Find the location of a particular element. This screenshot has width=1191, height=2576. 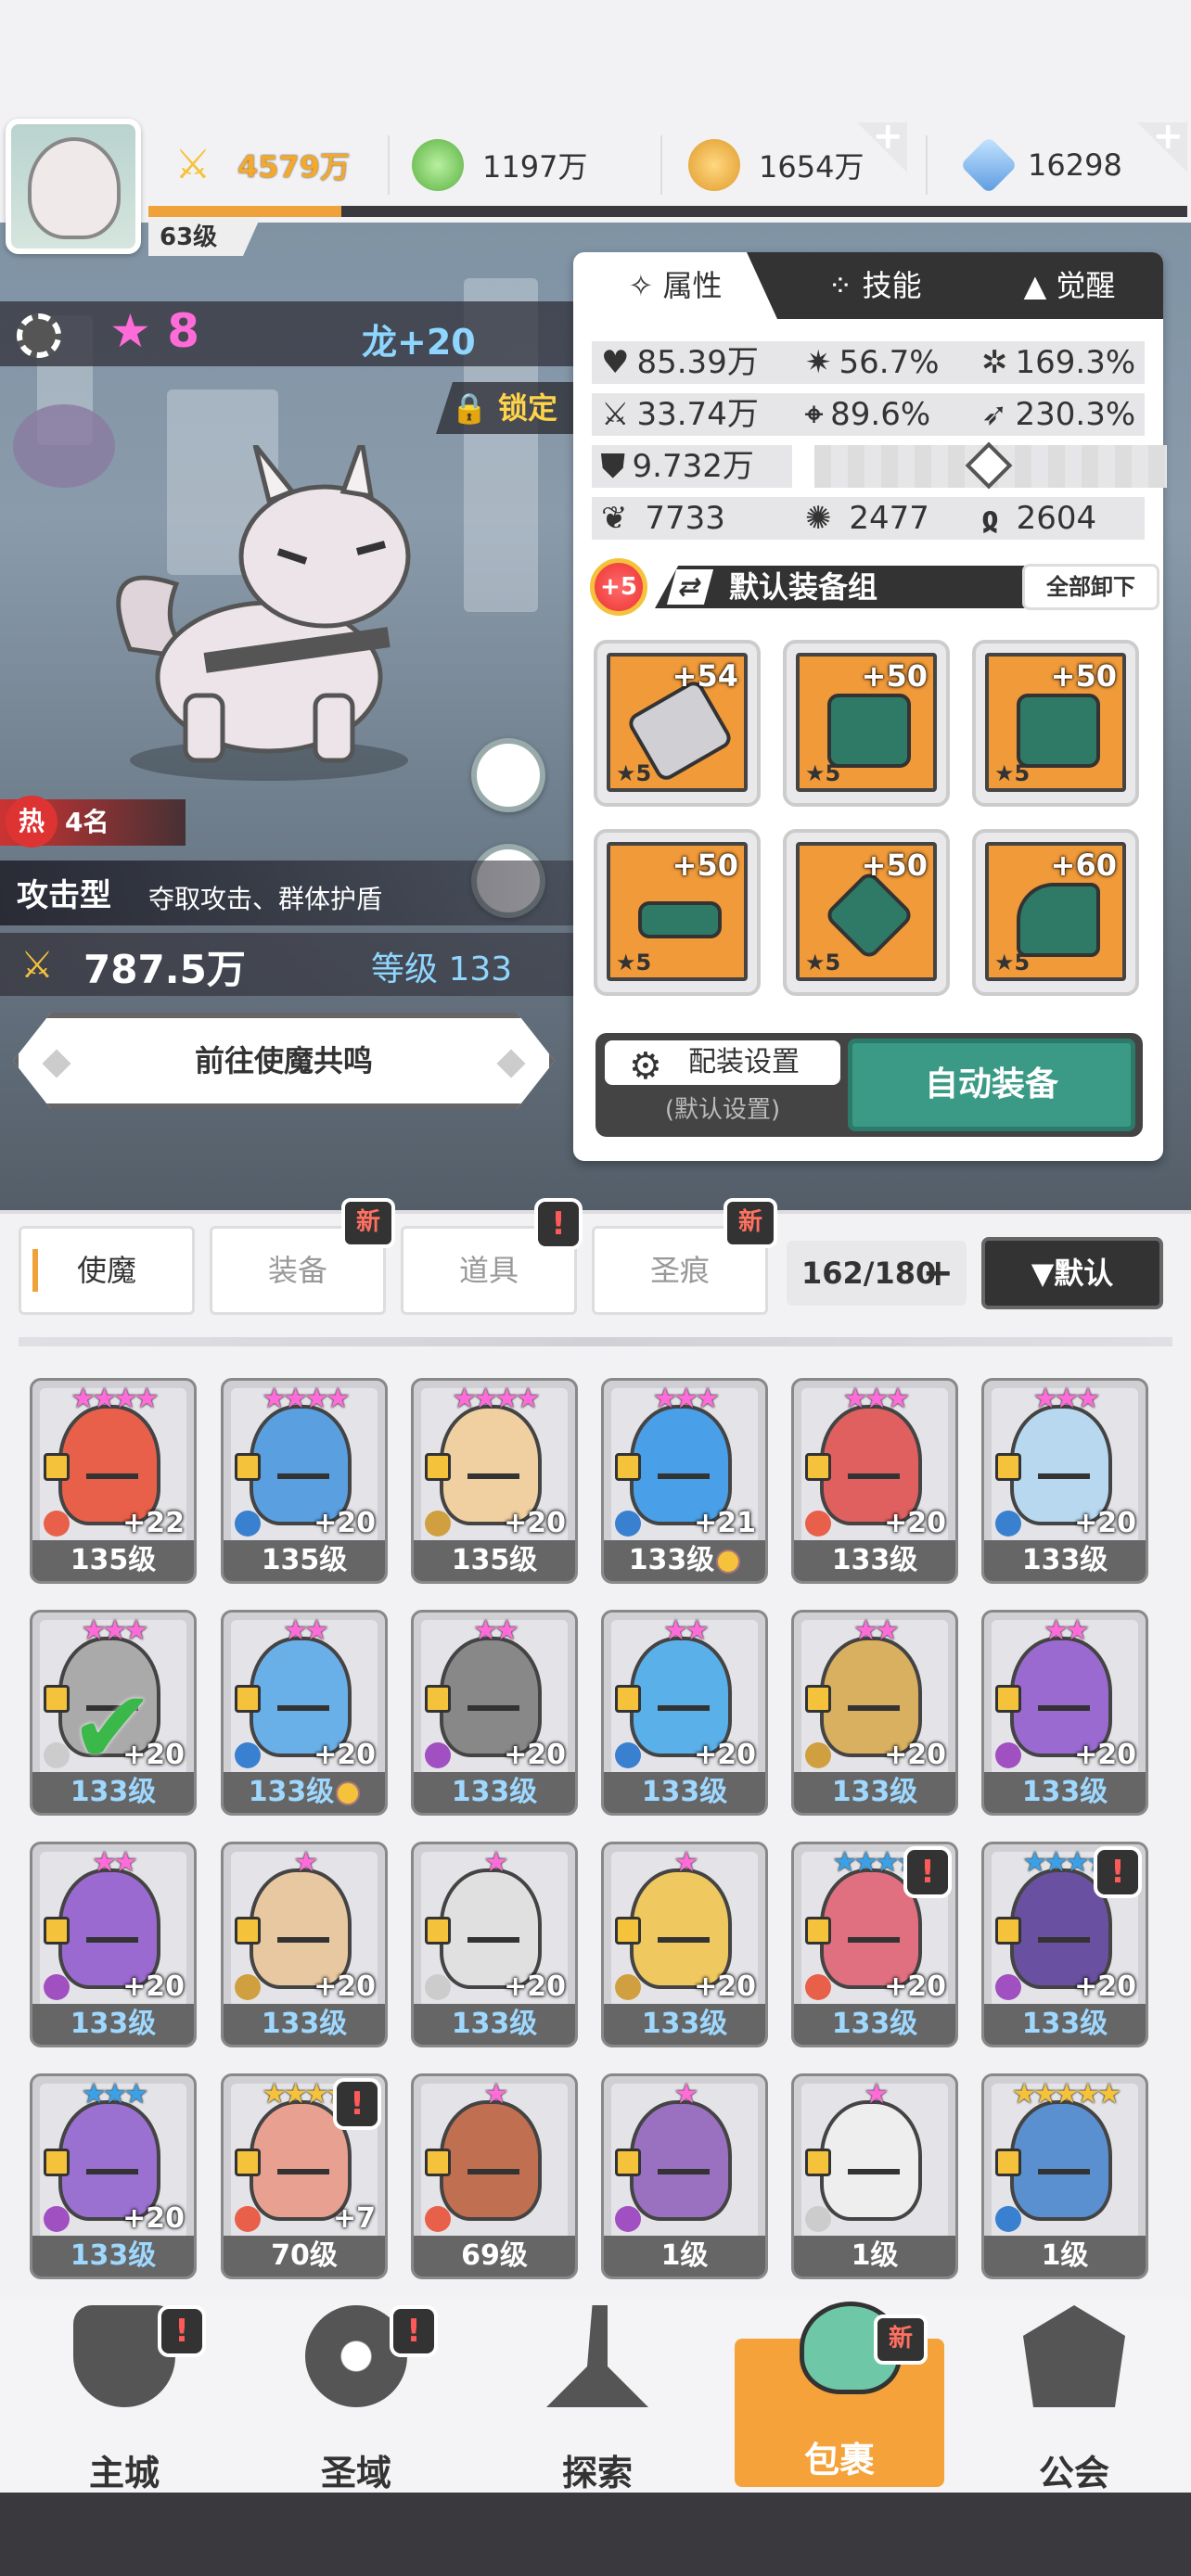

equip-slot-necklace: +50 ★5 is located at coordinates (866, 913).